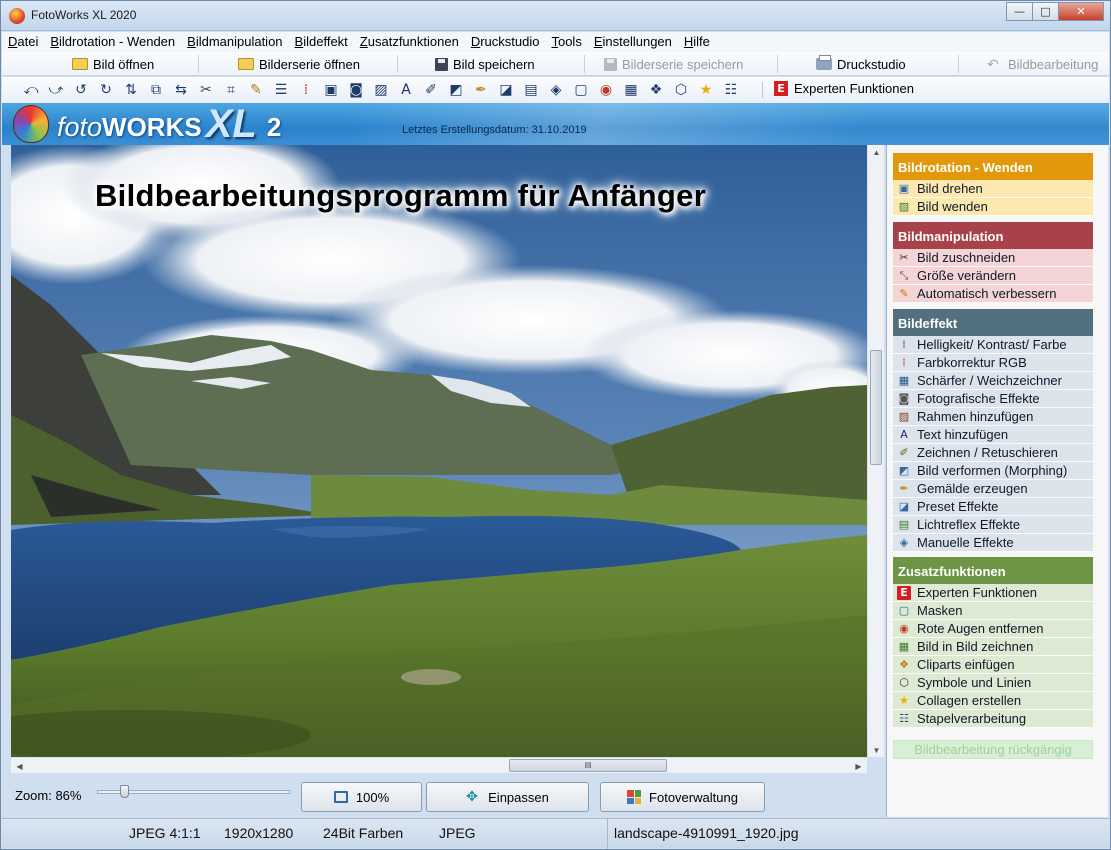 The height and width of the screenshot is (850, 1111). I want to click on vertical-scrollbar: ▲ ▼, so click(875, 451).